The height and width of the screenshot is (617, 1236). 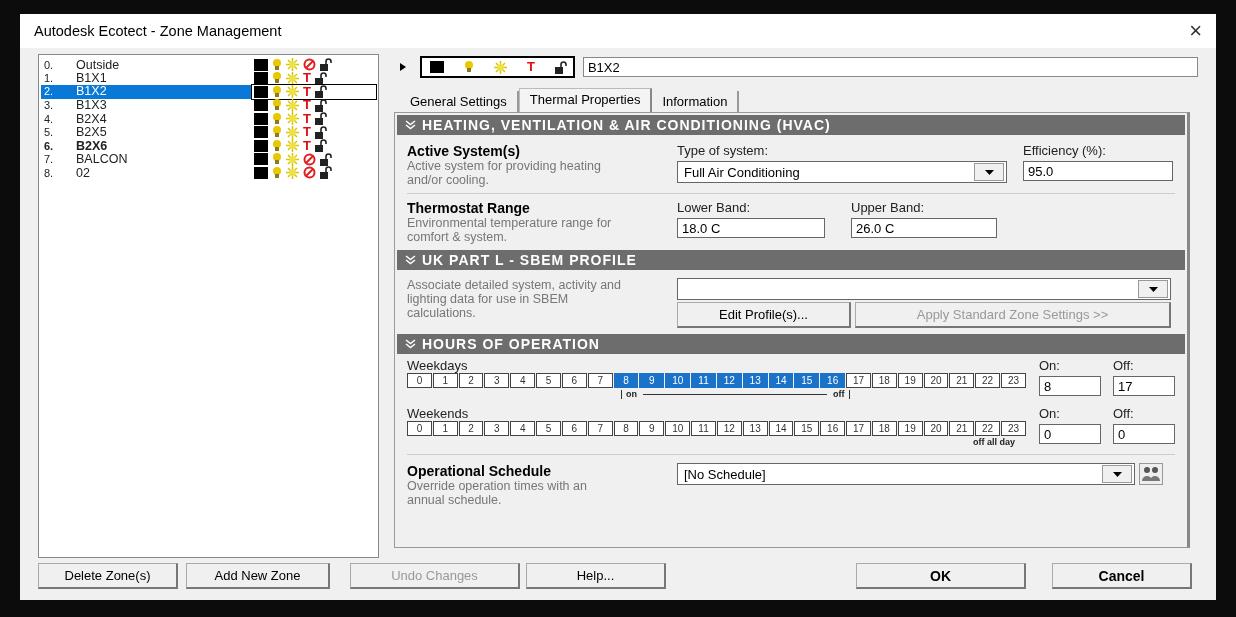 What do you see at coordinates (403, 67) in the screenshot?
I see `play-arrow-icon` at bounding box center [403, 67].